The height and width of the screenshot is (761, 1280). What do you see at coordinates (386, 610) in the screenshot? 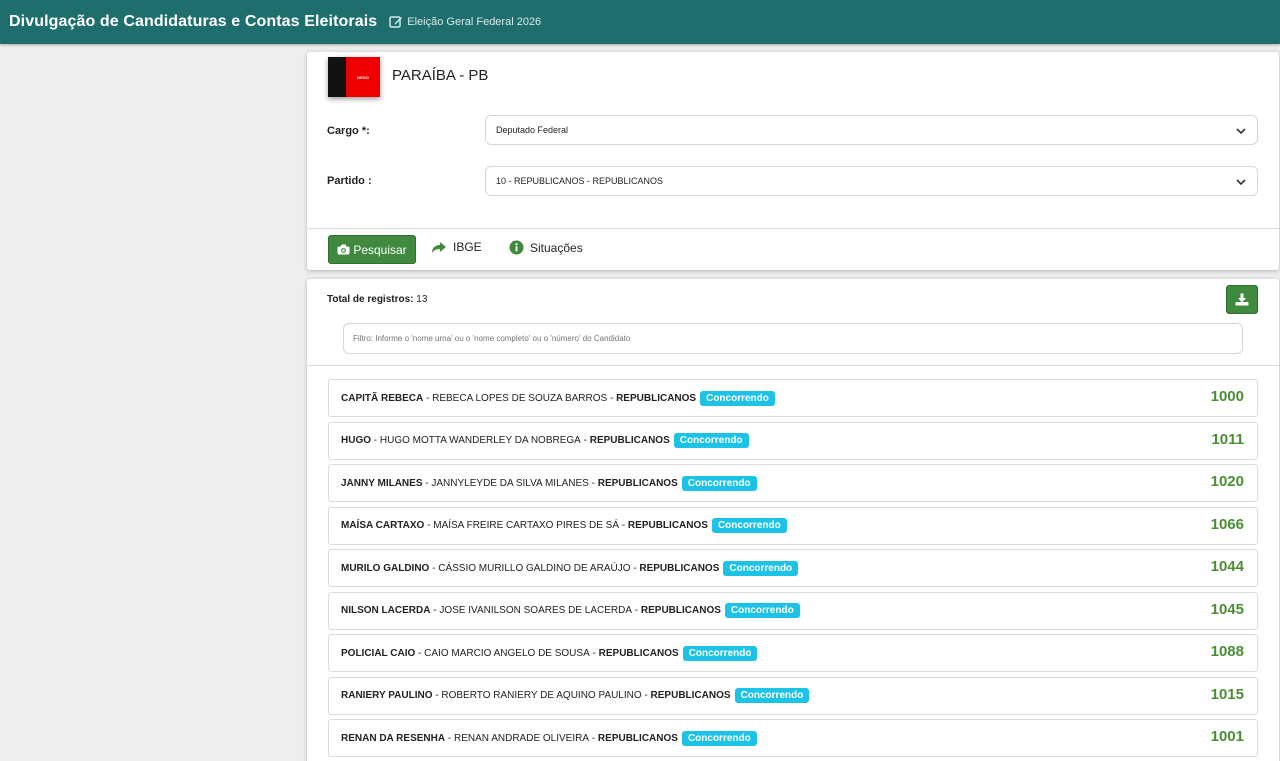
I see `candidate-nick: NILSON LACERDA` at bounding box center [386, 610].